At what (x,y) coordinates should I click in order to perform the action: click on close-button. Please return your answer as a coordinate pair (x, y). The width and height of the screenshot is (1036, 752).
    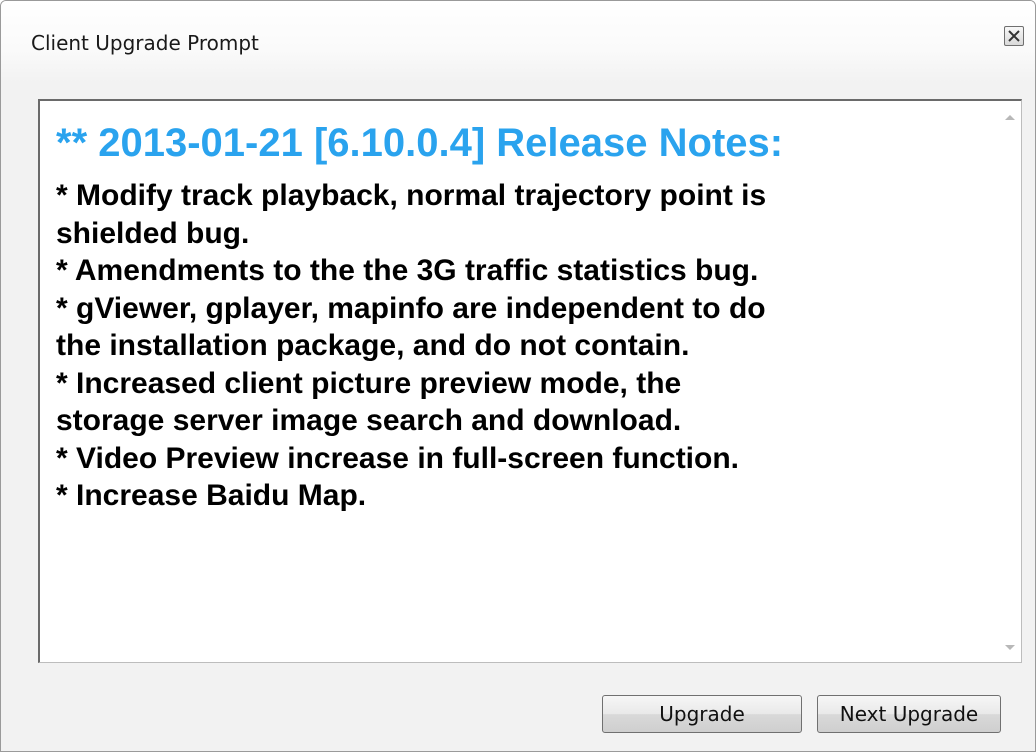
    Looking at the image, I should click on (1014, 36).